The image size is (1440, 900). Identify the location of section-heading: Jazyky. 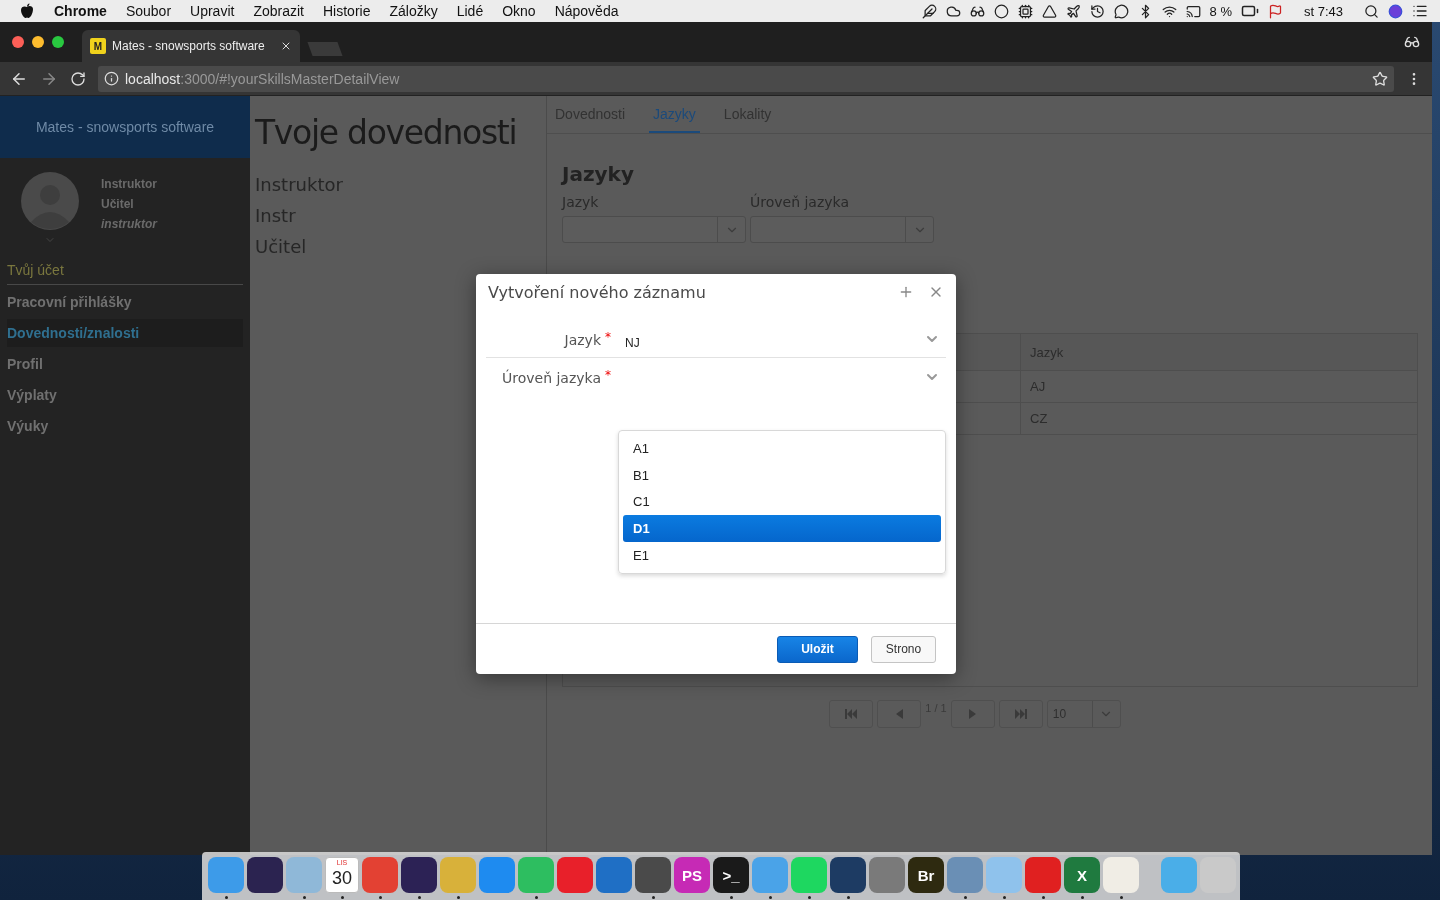
(598, 174).